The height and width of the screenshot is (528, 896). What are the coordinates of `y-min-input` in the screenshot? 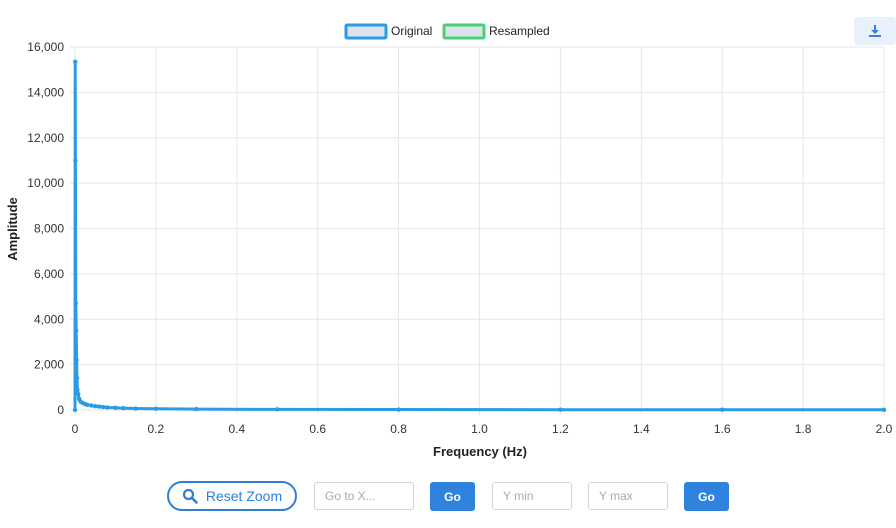 It's located at (532, 496).